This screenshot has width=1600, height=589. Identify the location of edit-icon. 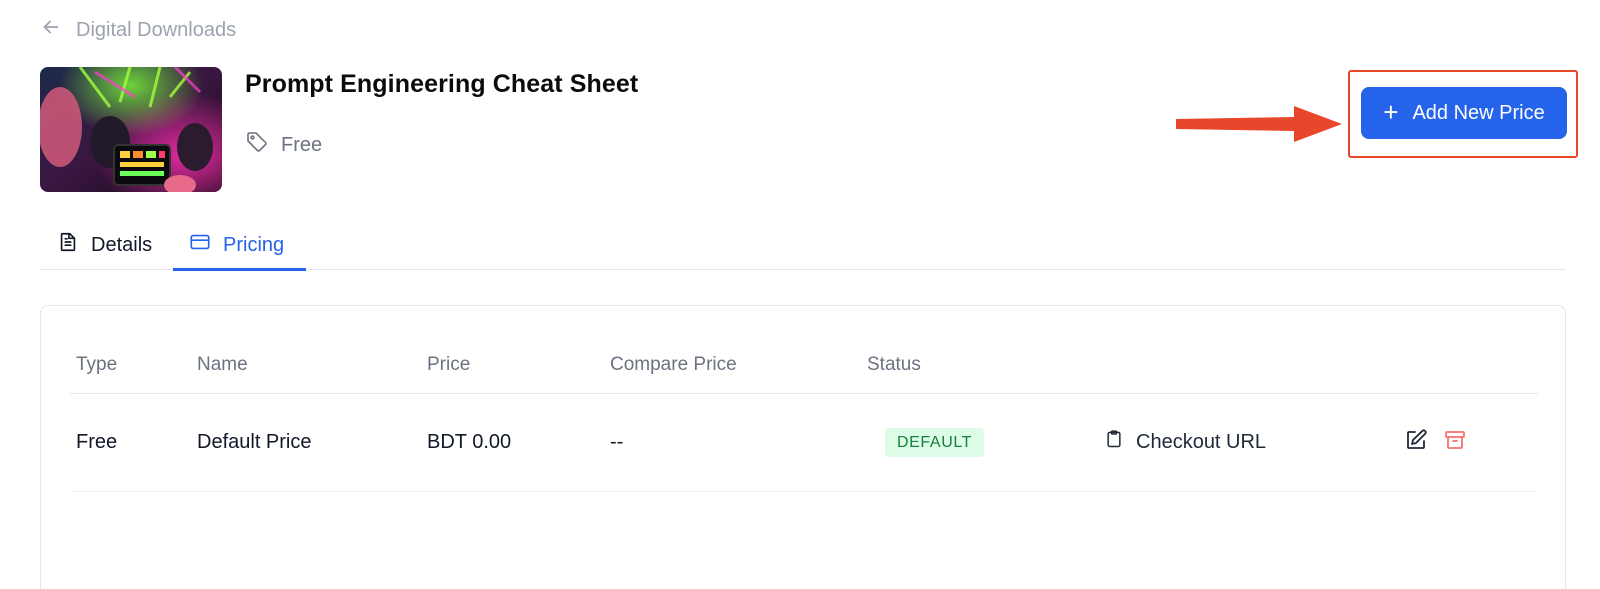
(1416, 442).